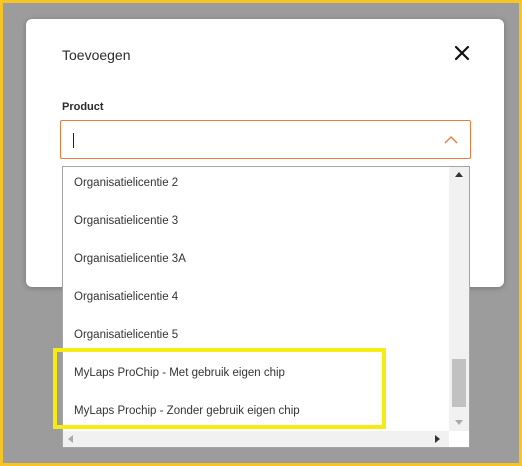 The height and width of the screenshot is (466, 522). What do you see at coordinates (256, 184) in the screenshot?
I see `option-organisatielicentie-2: Organisatielicentie 2` at bounding box center [256, 184].